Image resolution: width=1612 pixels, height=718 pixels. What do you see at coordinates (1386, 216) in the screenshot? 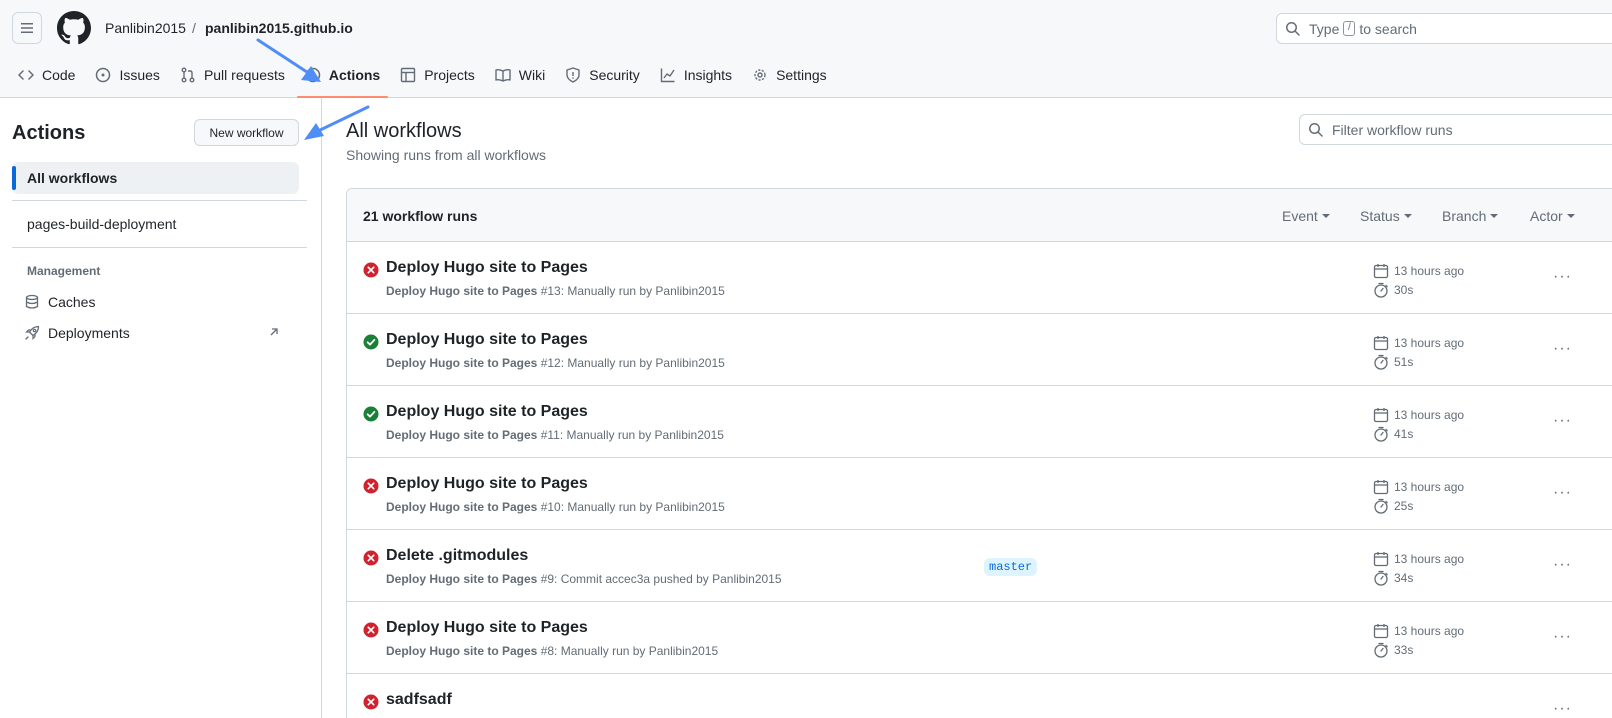
I see `status-filter-button: Status` at bounding box center [1386, 216].